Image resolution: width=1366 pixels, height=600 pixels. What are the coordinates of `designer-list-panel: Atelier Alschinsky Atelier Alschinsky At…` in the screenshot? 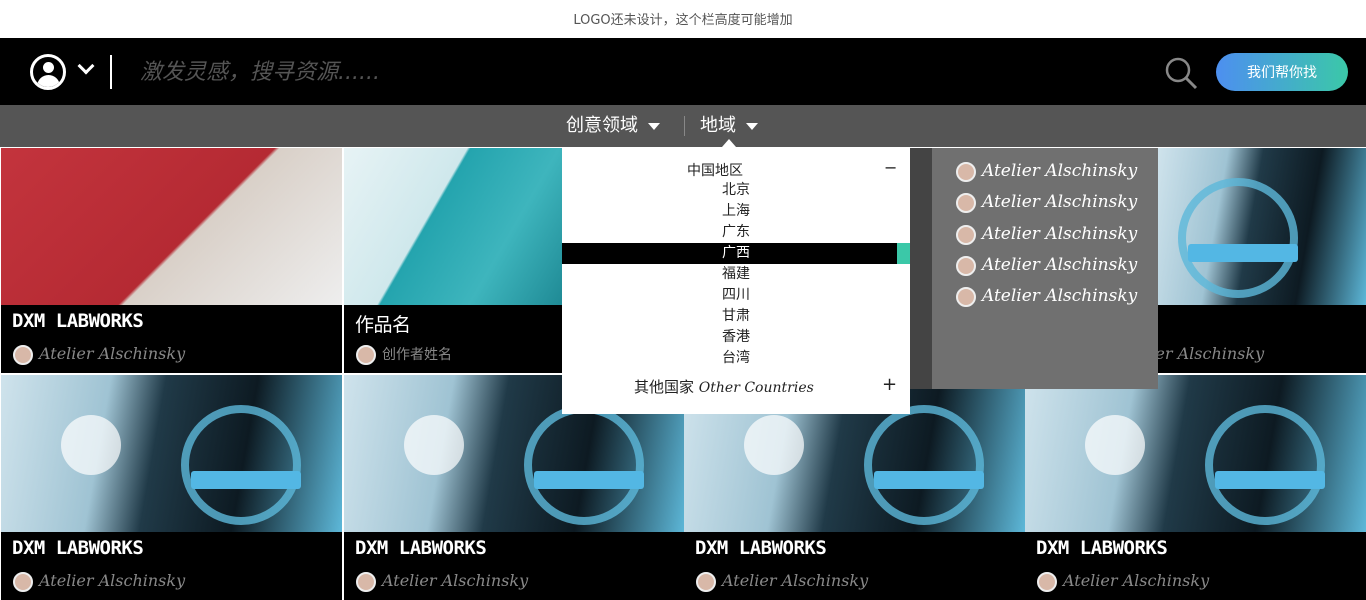 It's located at (1045, 268).